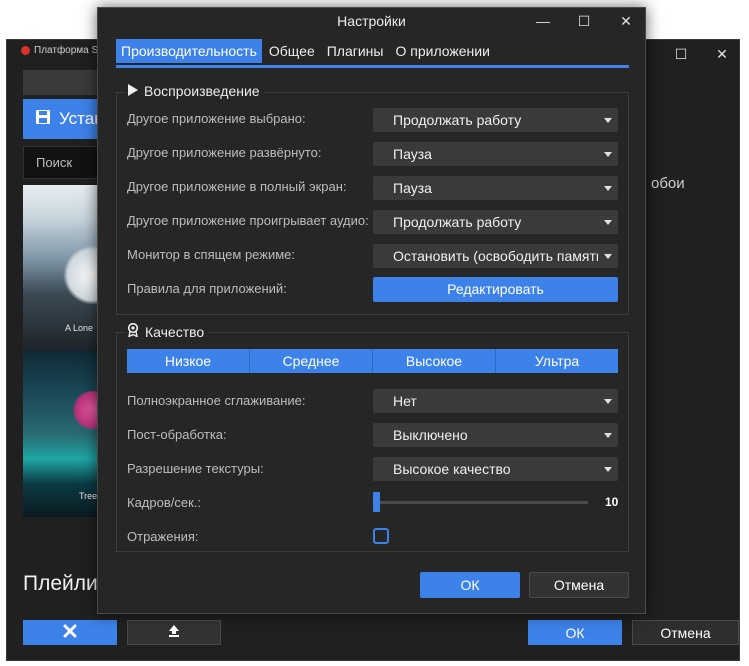  I want to click on dialog-title: Настройки, so click(371, 21).